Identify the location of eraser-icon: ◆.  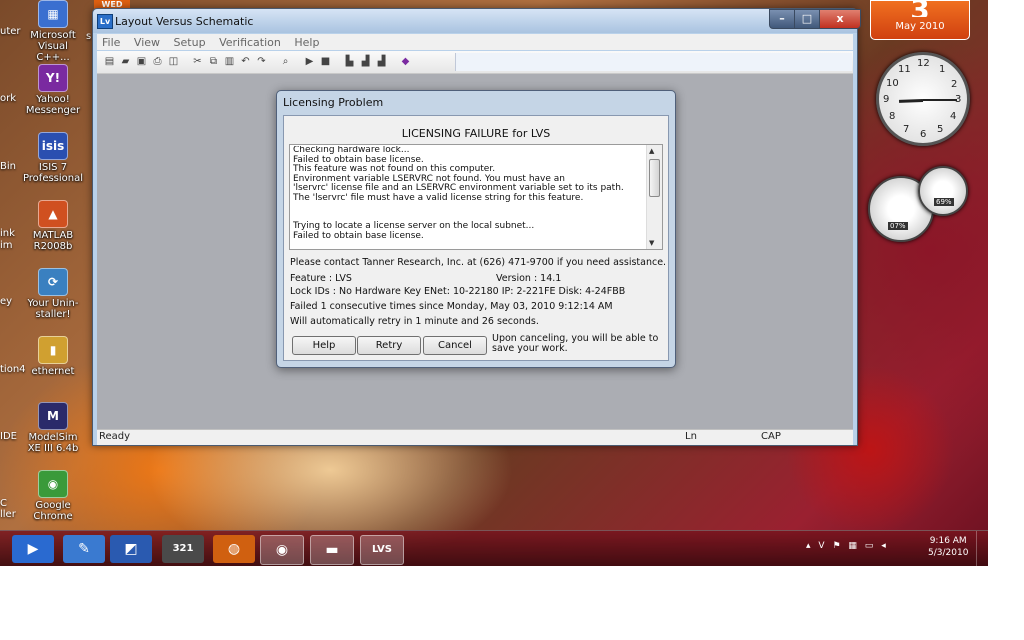
(405, 61).